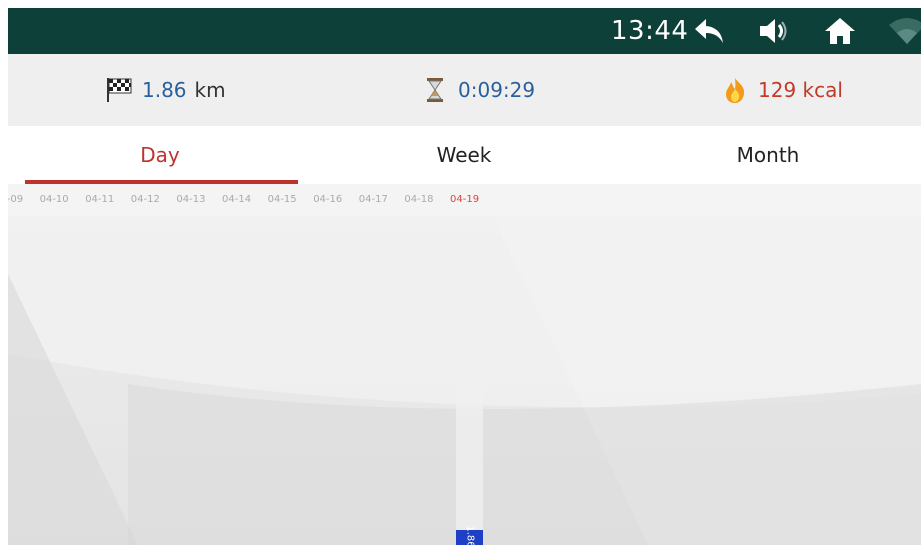 The height and width of the screenshot is (545, 921). I want to click on system-status-bar: 13:44, so click(464, 31).